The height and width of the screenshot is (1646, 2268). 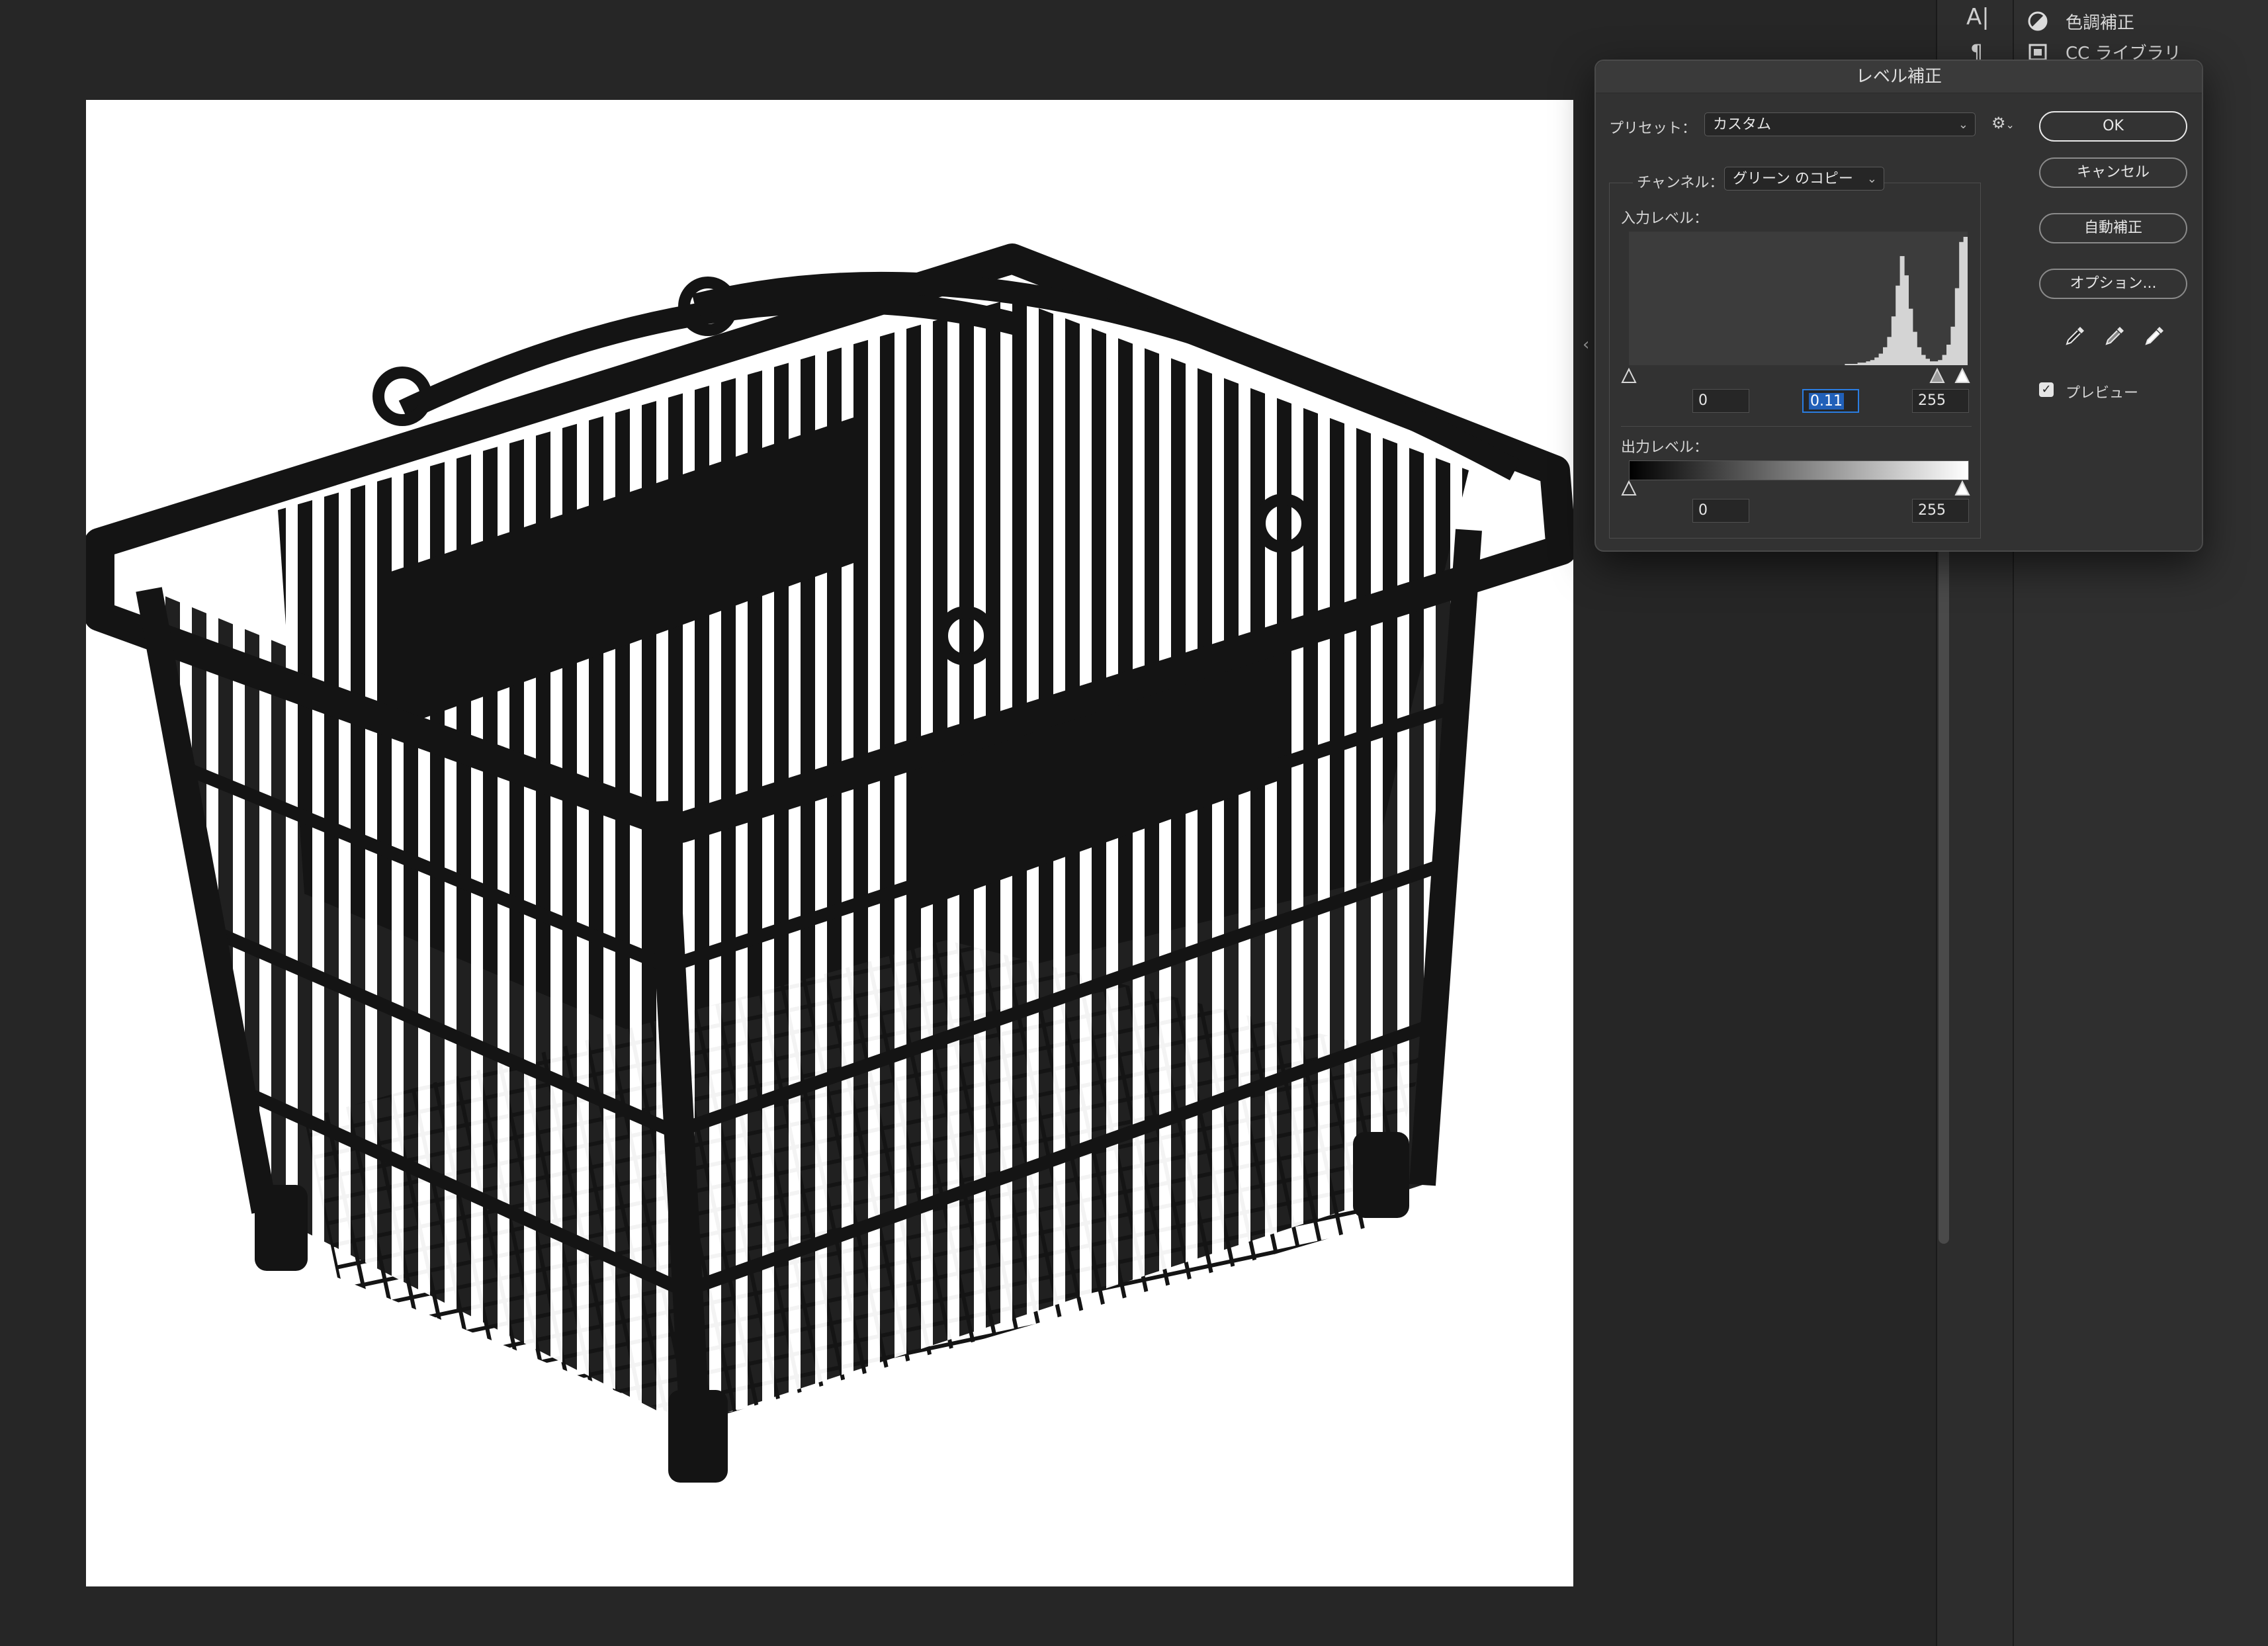 What do you see at coordinates (2115, 336) in the screenshot?
I see `gray-eyedropper-icon` at bounding box center [2115, 336].